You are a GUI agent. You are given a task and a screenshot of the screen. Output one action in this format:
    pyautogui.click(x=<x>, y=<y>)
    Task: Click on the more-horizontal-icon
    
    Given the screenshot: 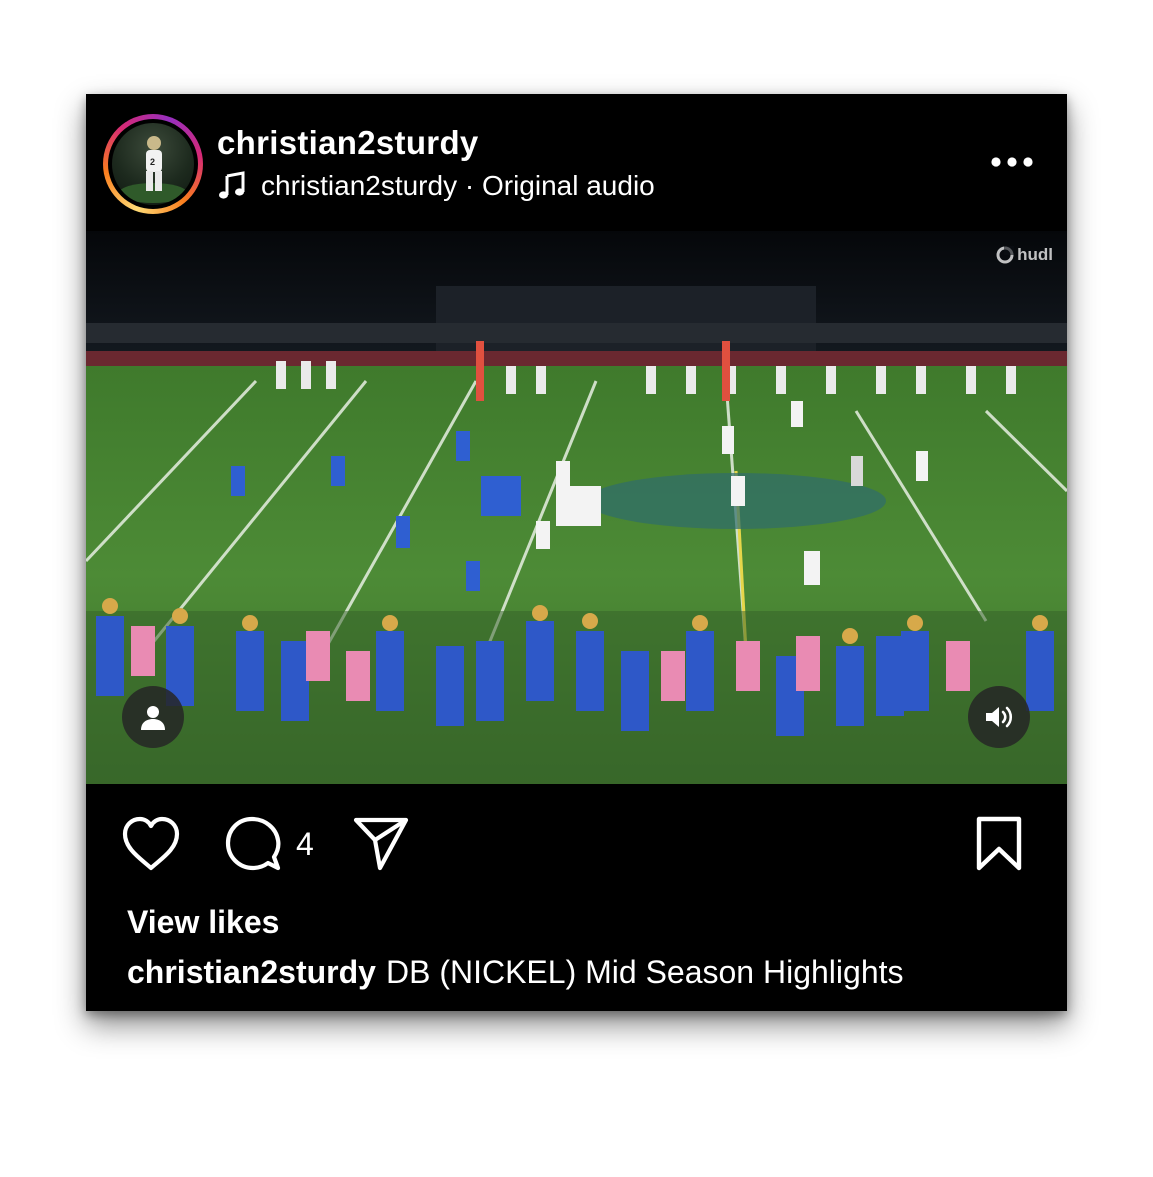 What is the action you would take?
    pyautogui.click(x=1012, y=162)
    